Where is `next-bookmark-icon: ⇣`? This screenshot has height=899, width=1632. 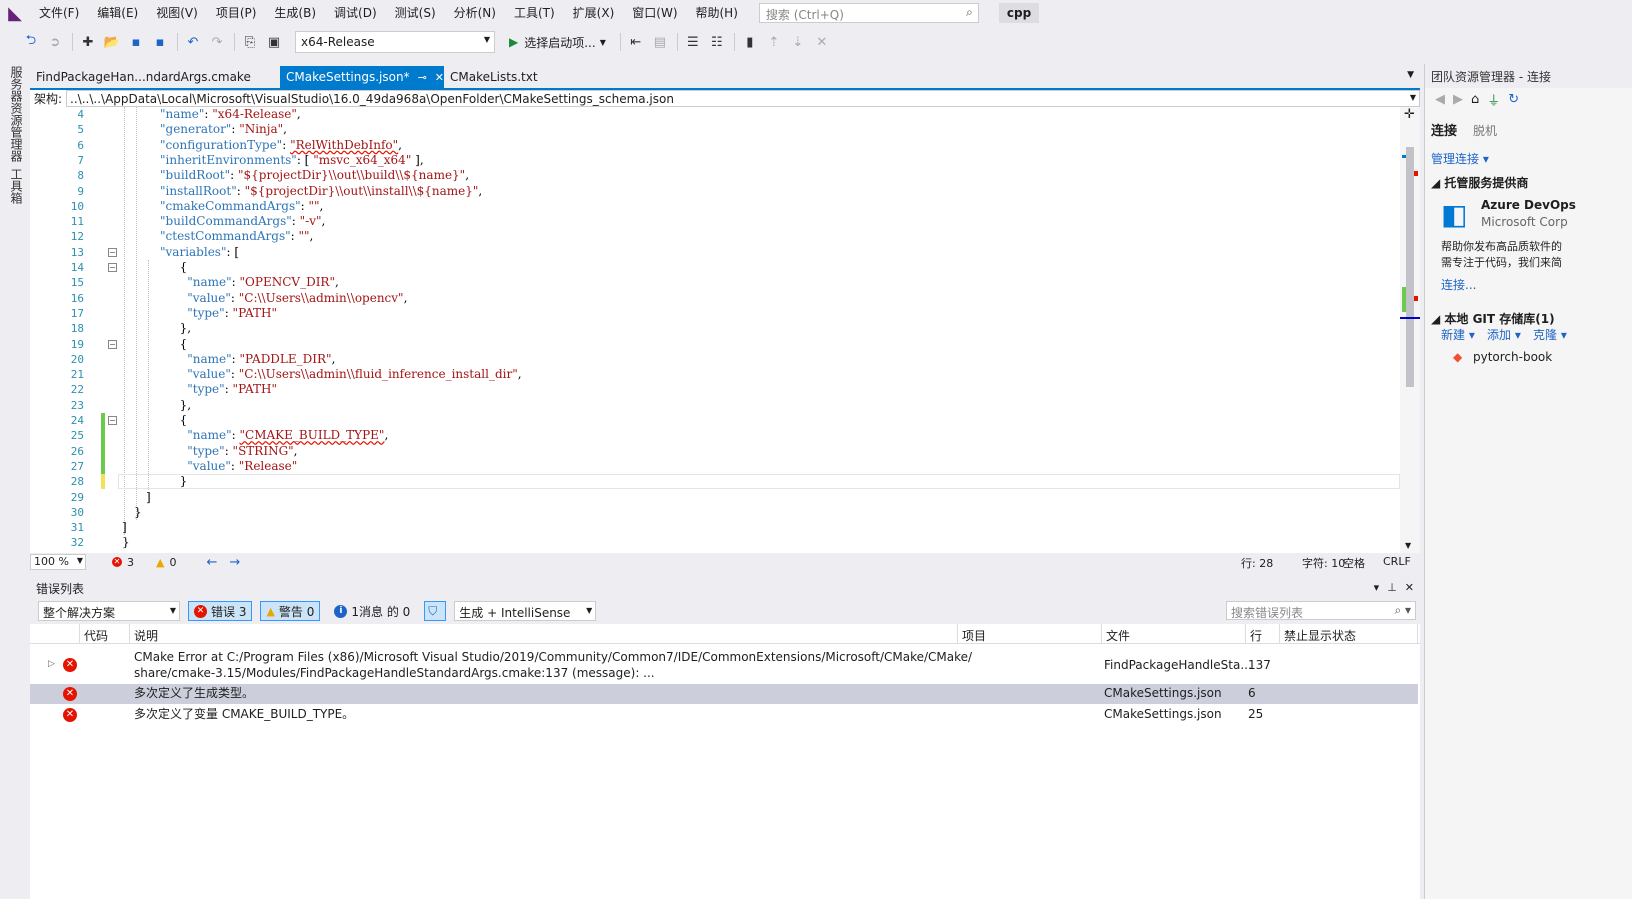 next-bookmark-icon: ⇣ is located at coordinates (798, 42).